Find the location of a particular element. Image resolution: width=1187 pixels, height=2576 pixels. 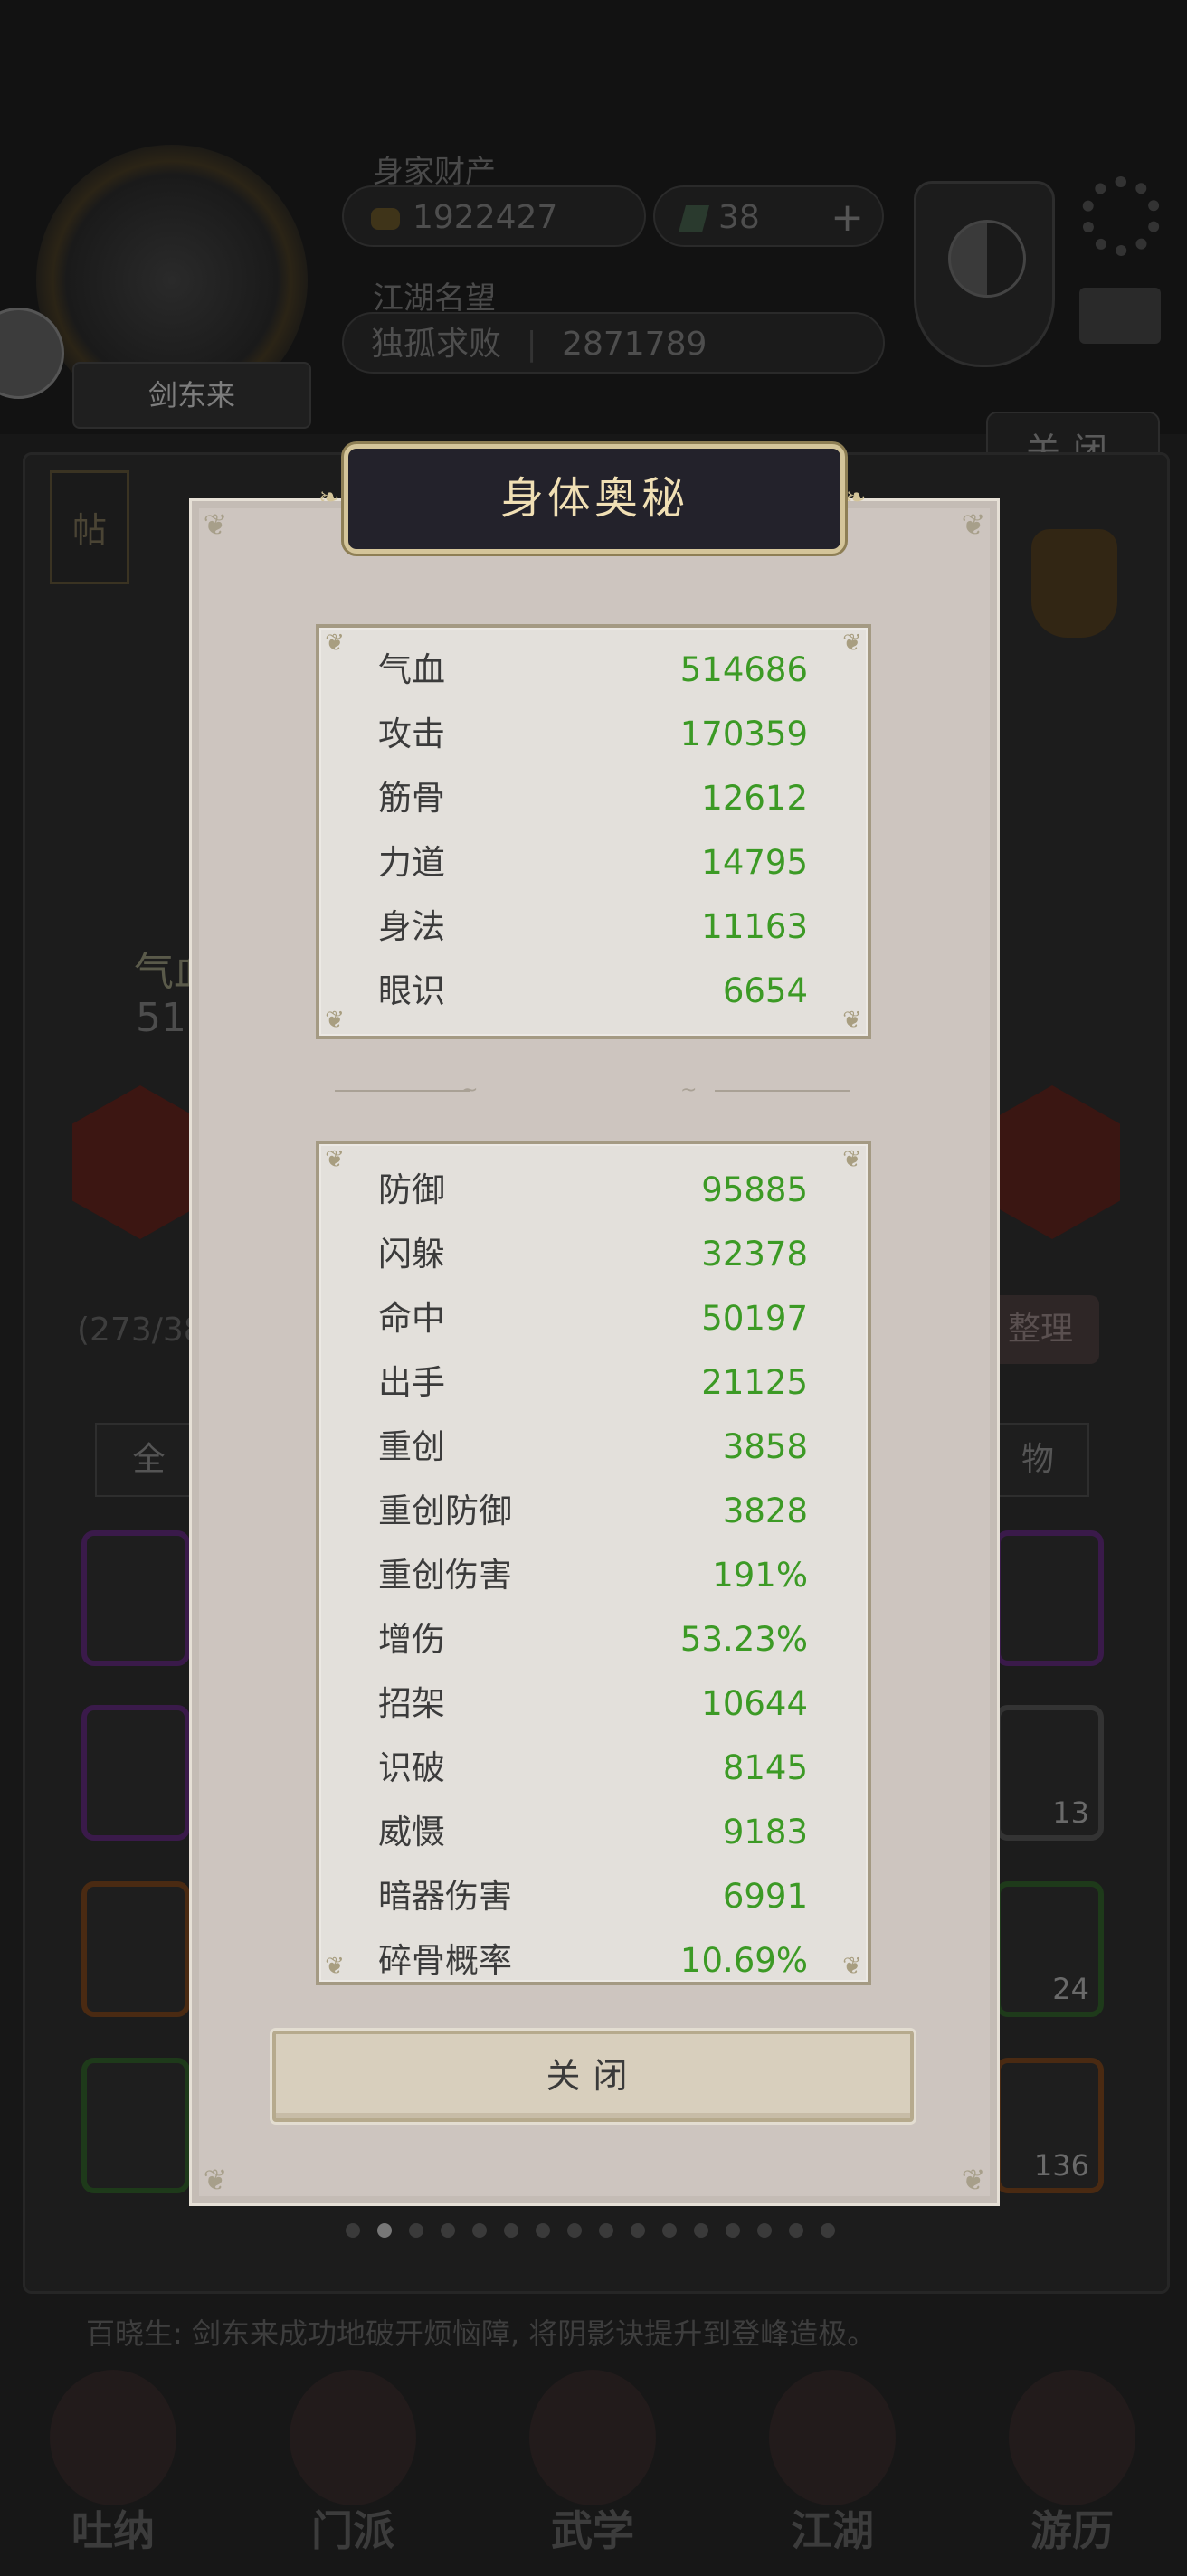

stat-value: 21125 is located at coordinates (754, 1382).